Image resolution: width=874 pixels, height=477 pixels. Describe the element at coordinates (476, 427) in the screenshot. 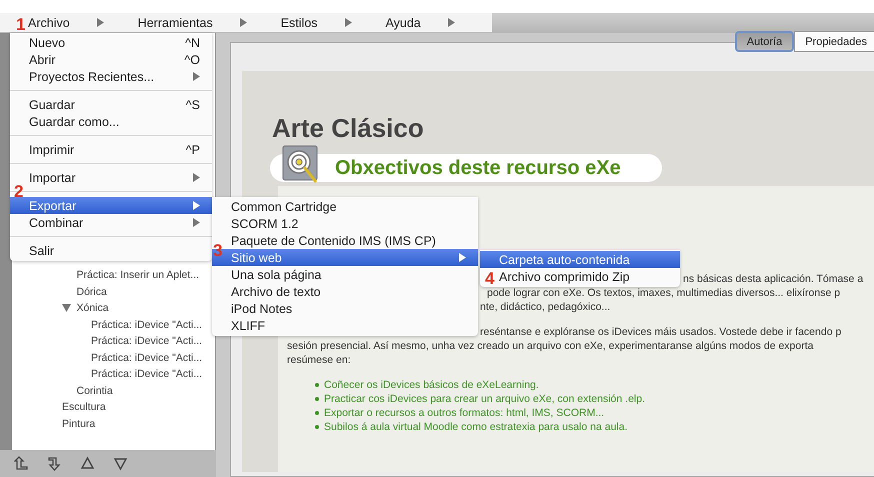

I see `objective-item: Subilos á aula virtual Moodle como estratexia para usalo na aula.` at that location.